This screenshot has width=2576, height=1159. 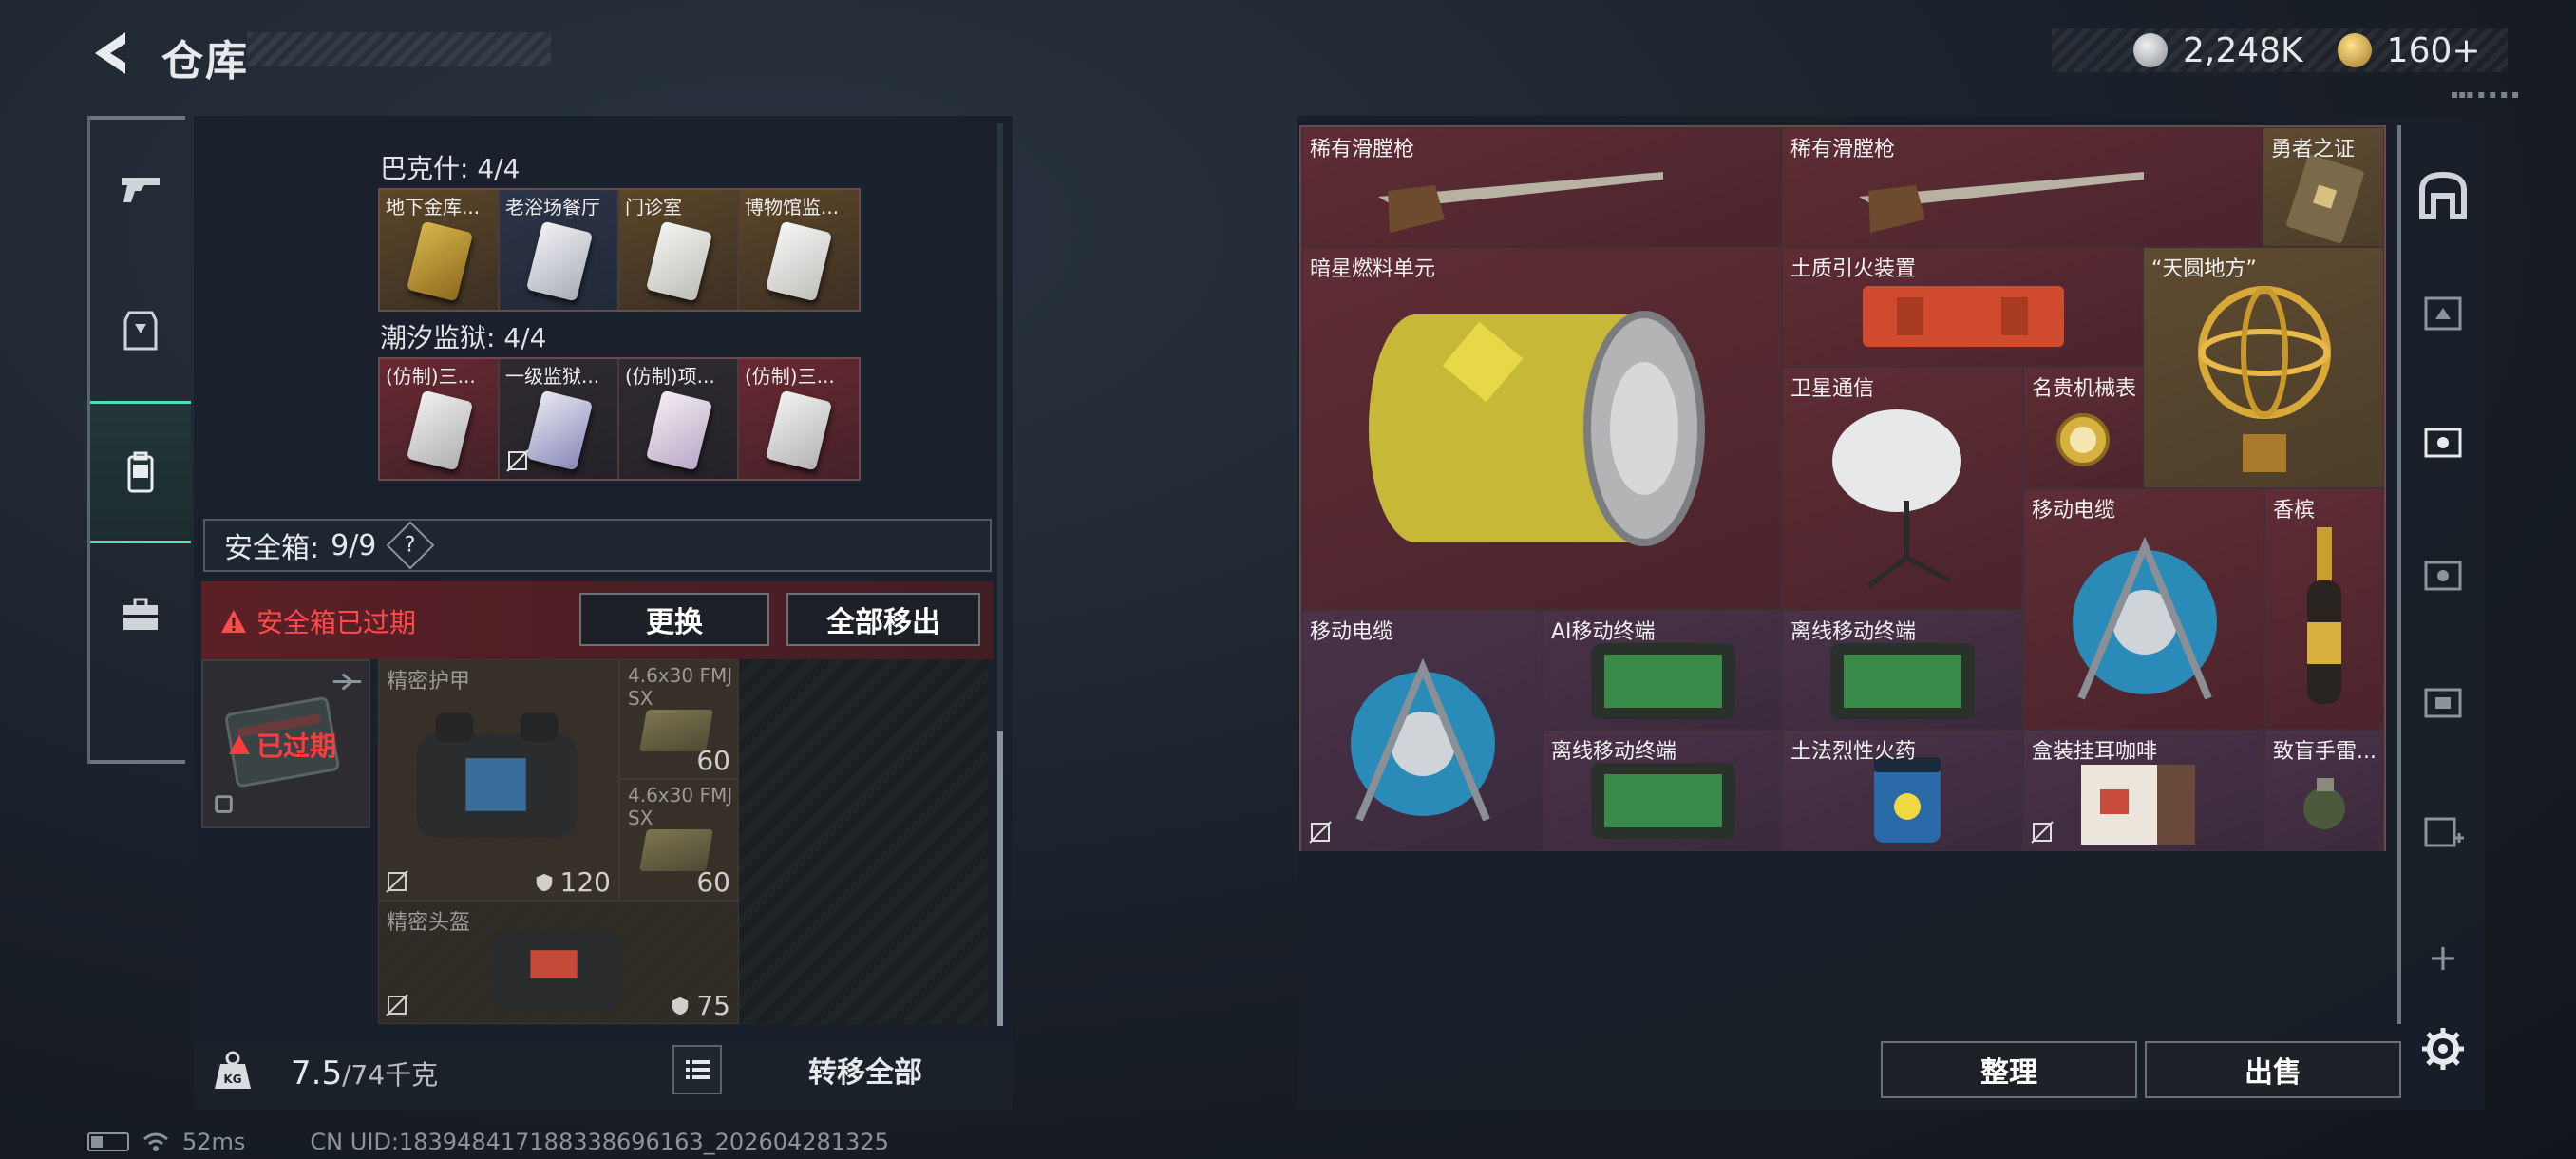 What do you see at coordinates (1000, 879) in the screenshot?
I see `scrollbar-thumb` at bounding box center [1000, 879].